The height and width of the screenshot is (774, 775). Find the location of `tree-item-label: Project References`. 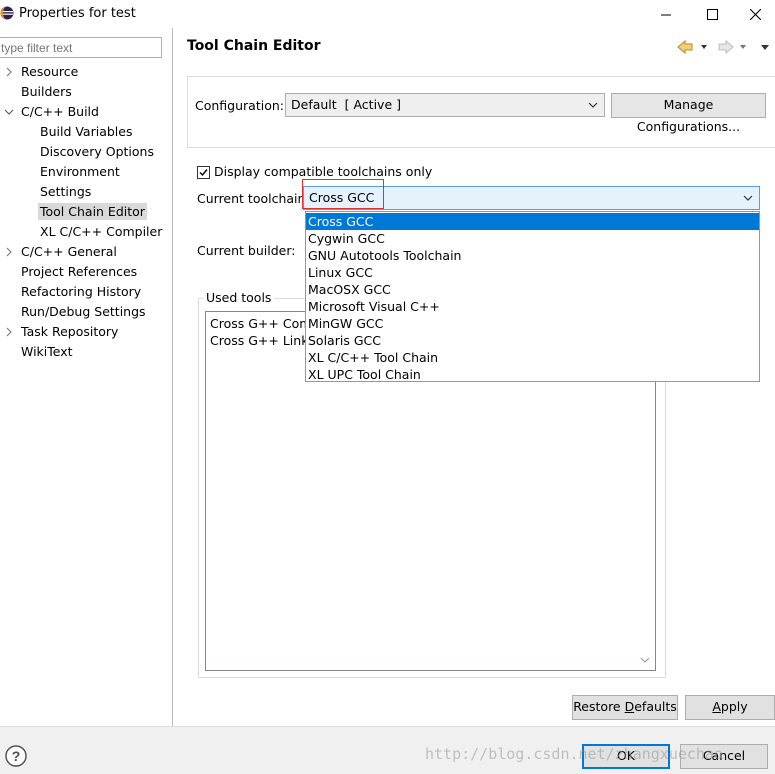

tree-item-label: Project References is located at coordinates (79, 271).